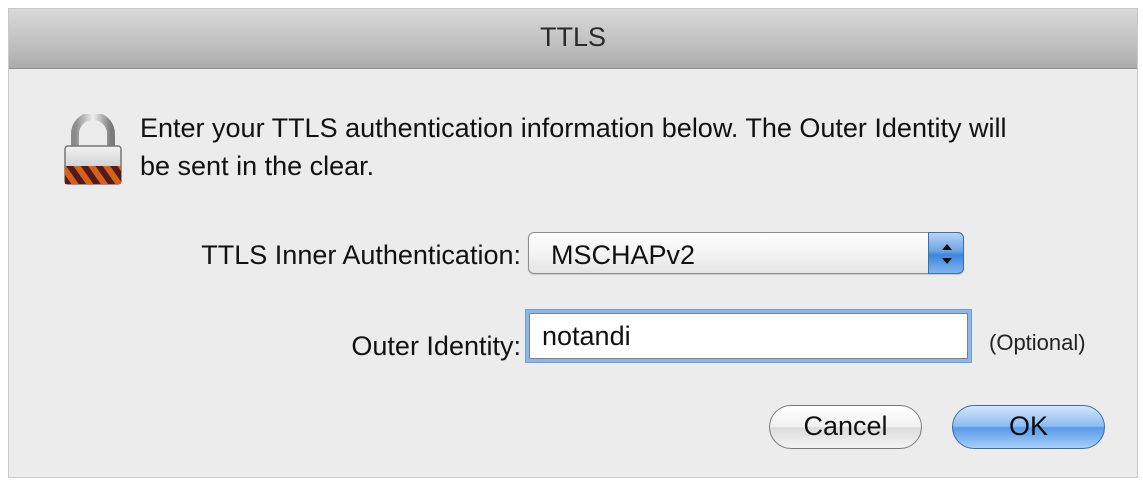  I want to click on optional-hint: (Optional), so click(1037, 342).